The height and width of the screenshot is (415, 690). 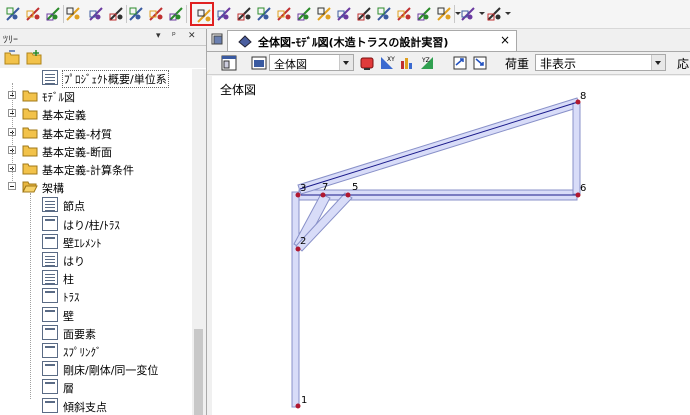 I want to click on render-icon, so click(x=367, y=64).